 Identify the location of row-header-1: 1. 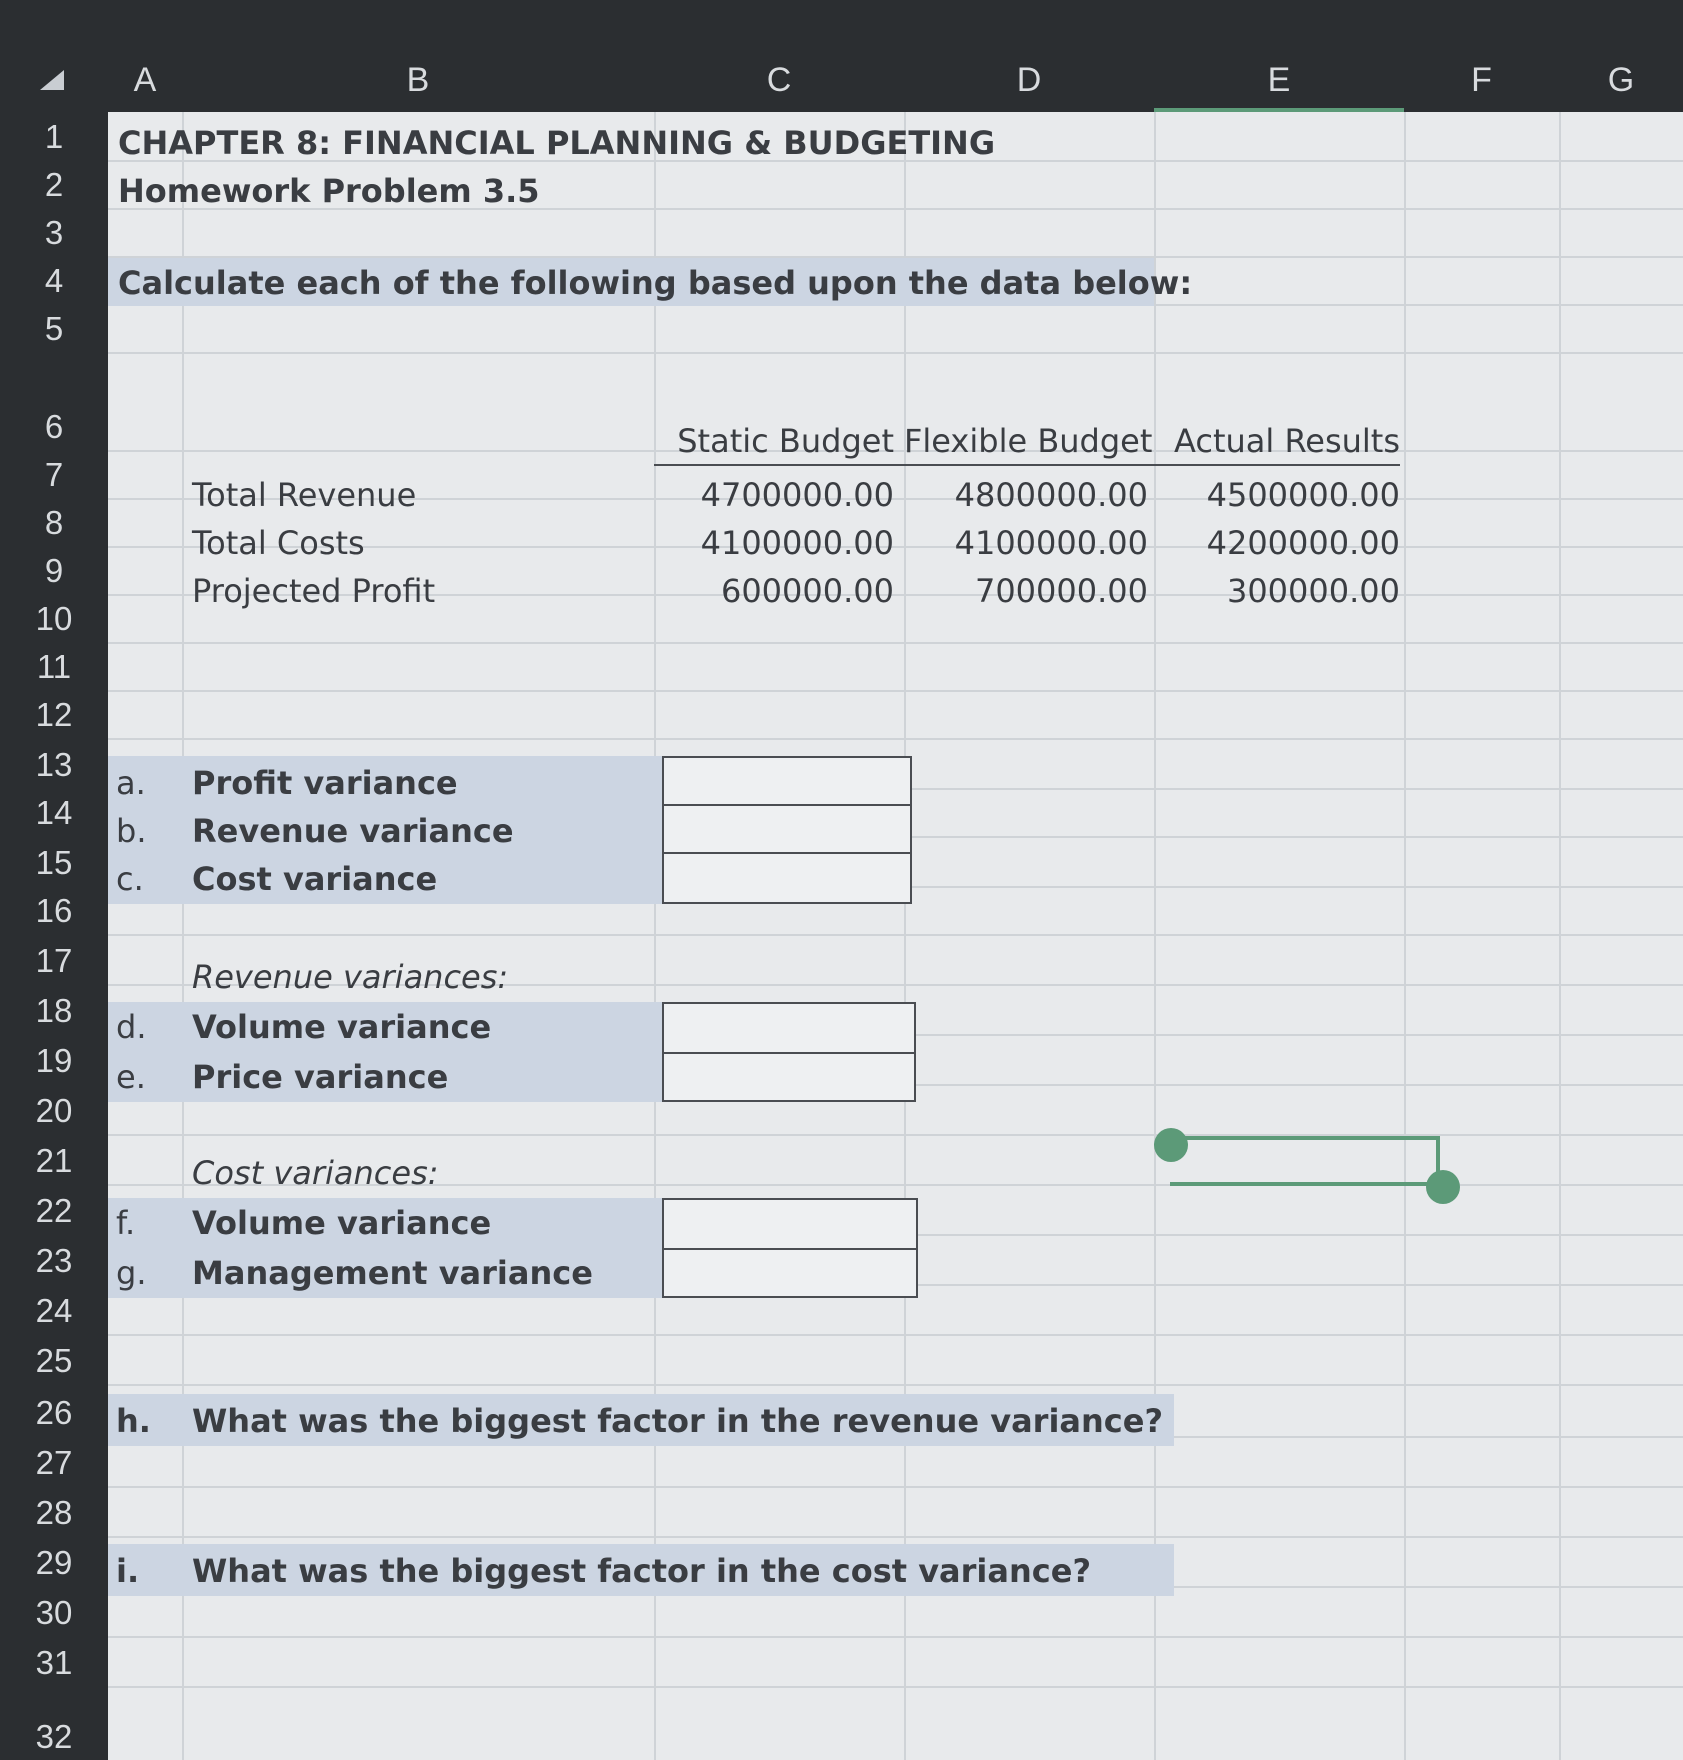
(54, 136).